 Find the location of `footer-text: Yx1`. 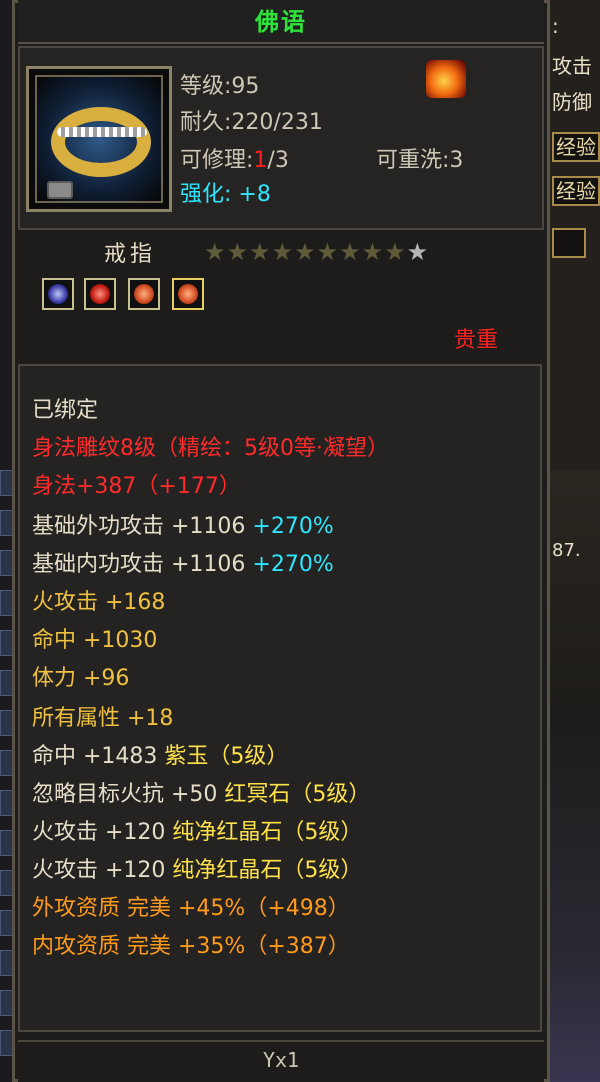

footer-text: Yx1 is located at coordinates (281, 1060).